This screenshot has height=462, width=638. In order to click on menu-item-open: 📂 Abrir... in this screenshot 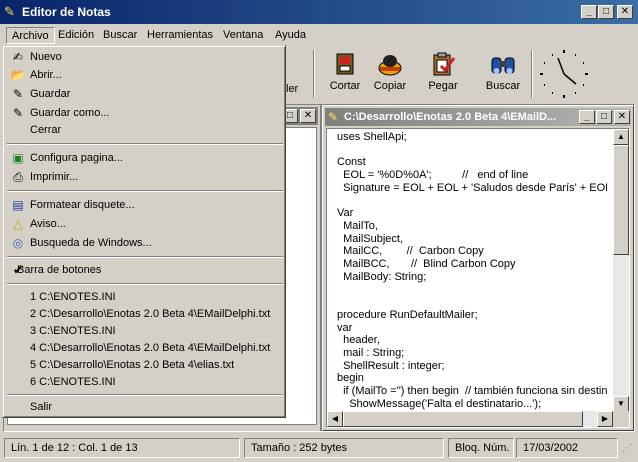, I will do `click(145, 75)`.